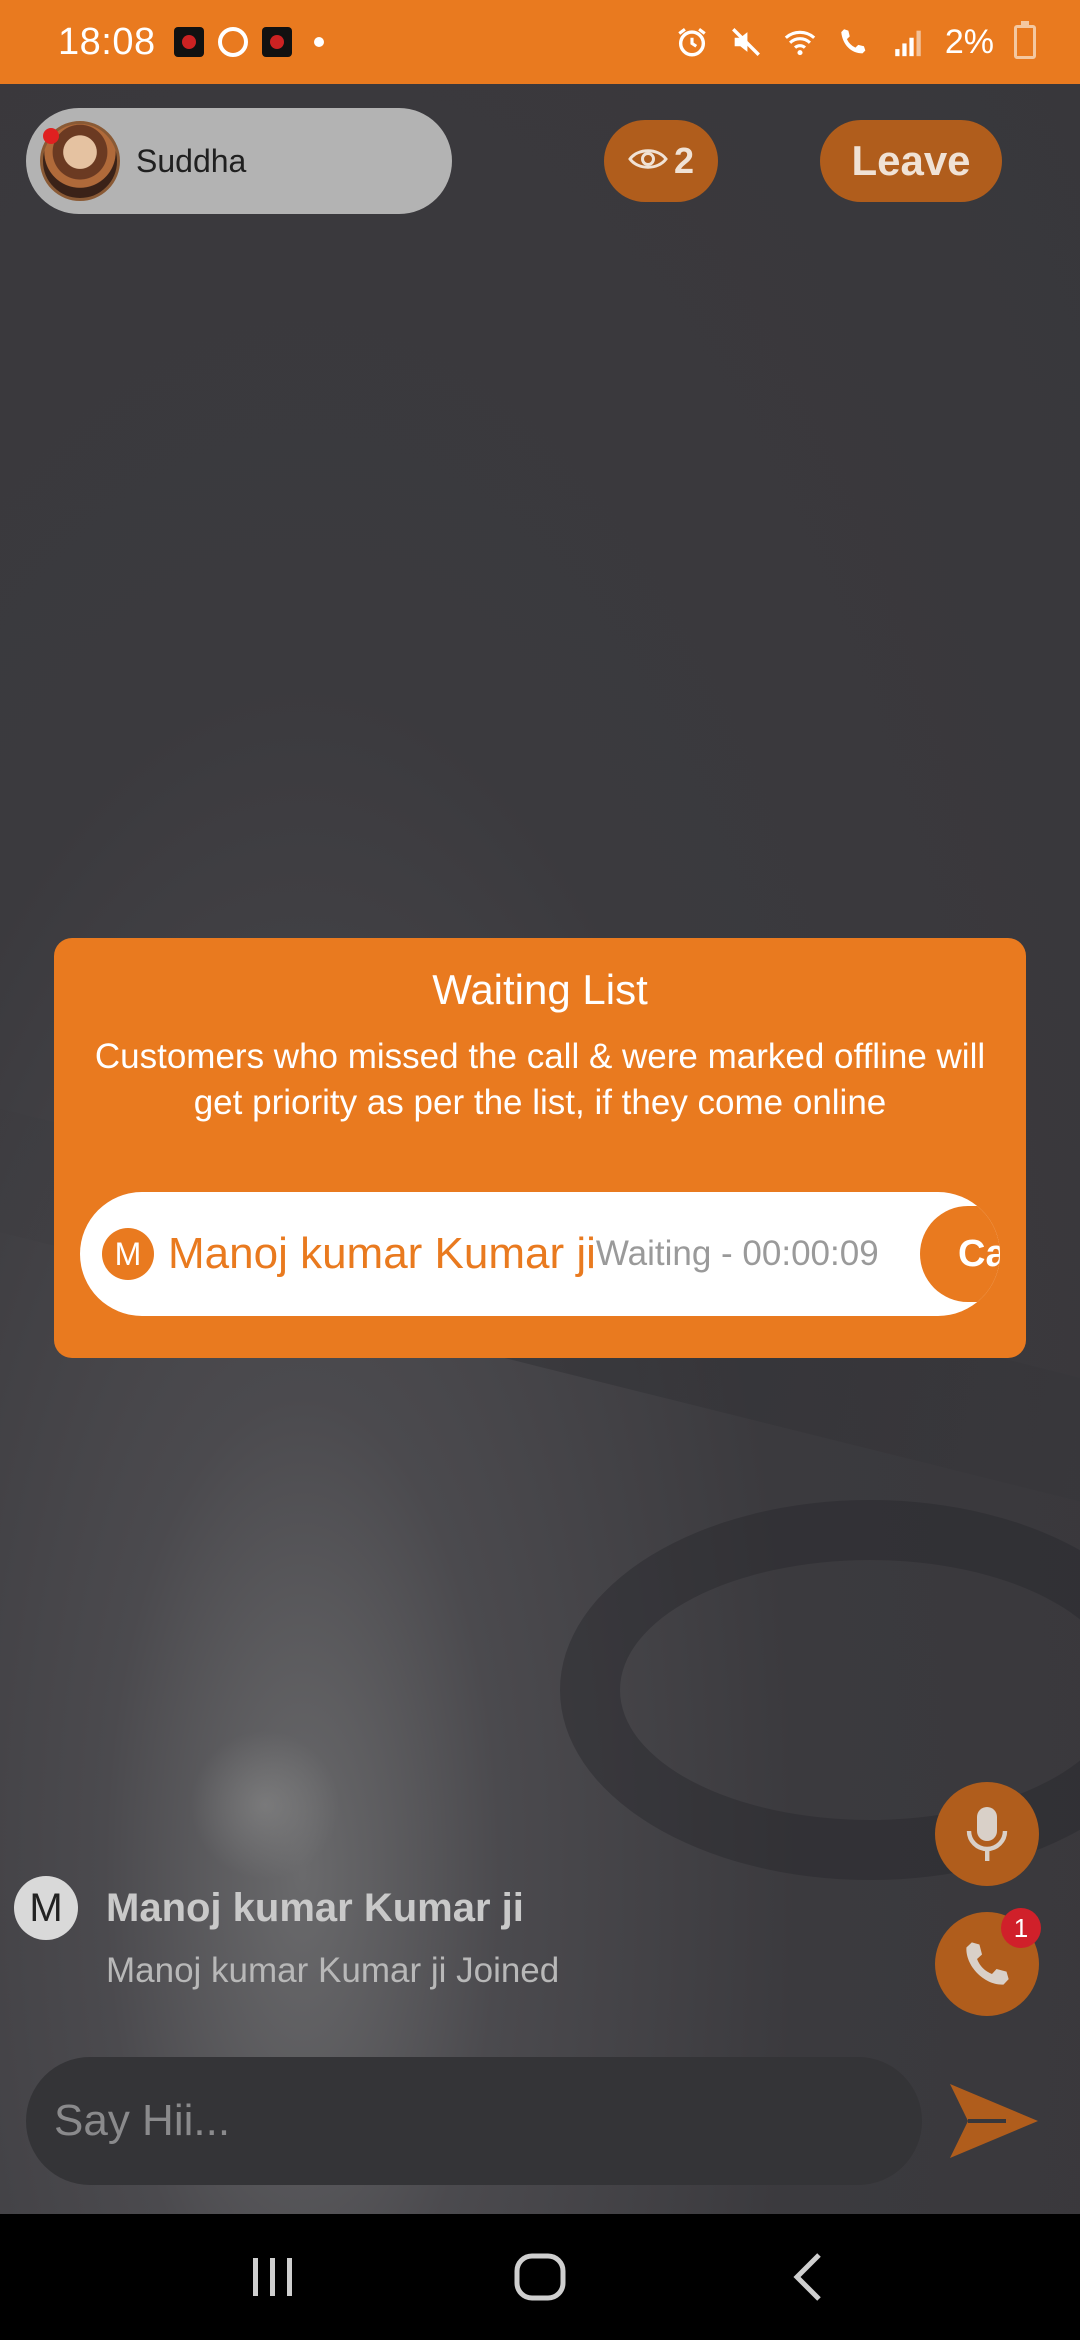  Describe the element at coordinates (908, 43) in the screenshot. I see `signal-icon` at that location.